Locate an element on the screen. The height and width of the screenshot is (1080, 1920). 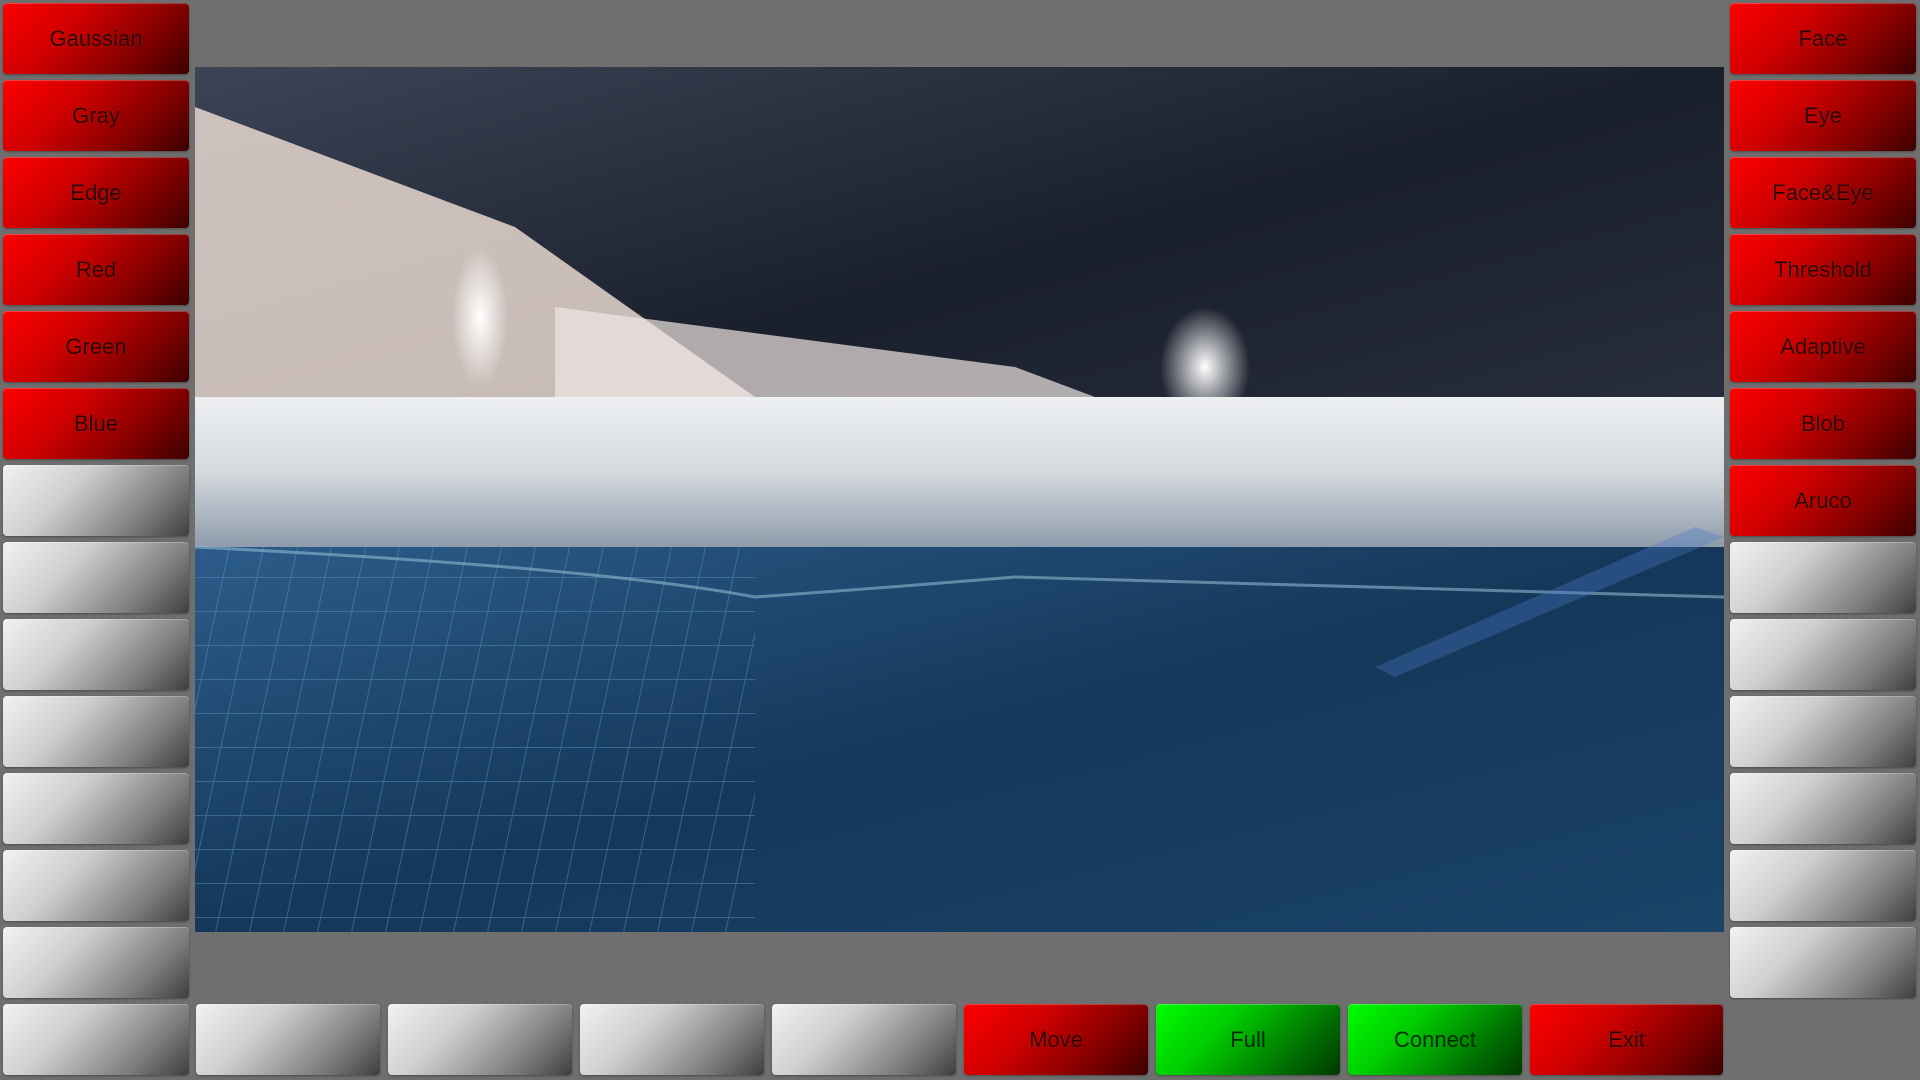
eye-button: Eye is located at coordinates (1823, 115).